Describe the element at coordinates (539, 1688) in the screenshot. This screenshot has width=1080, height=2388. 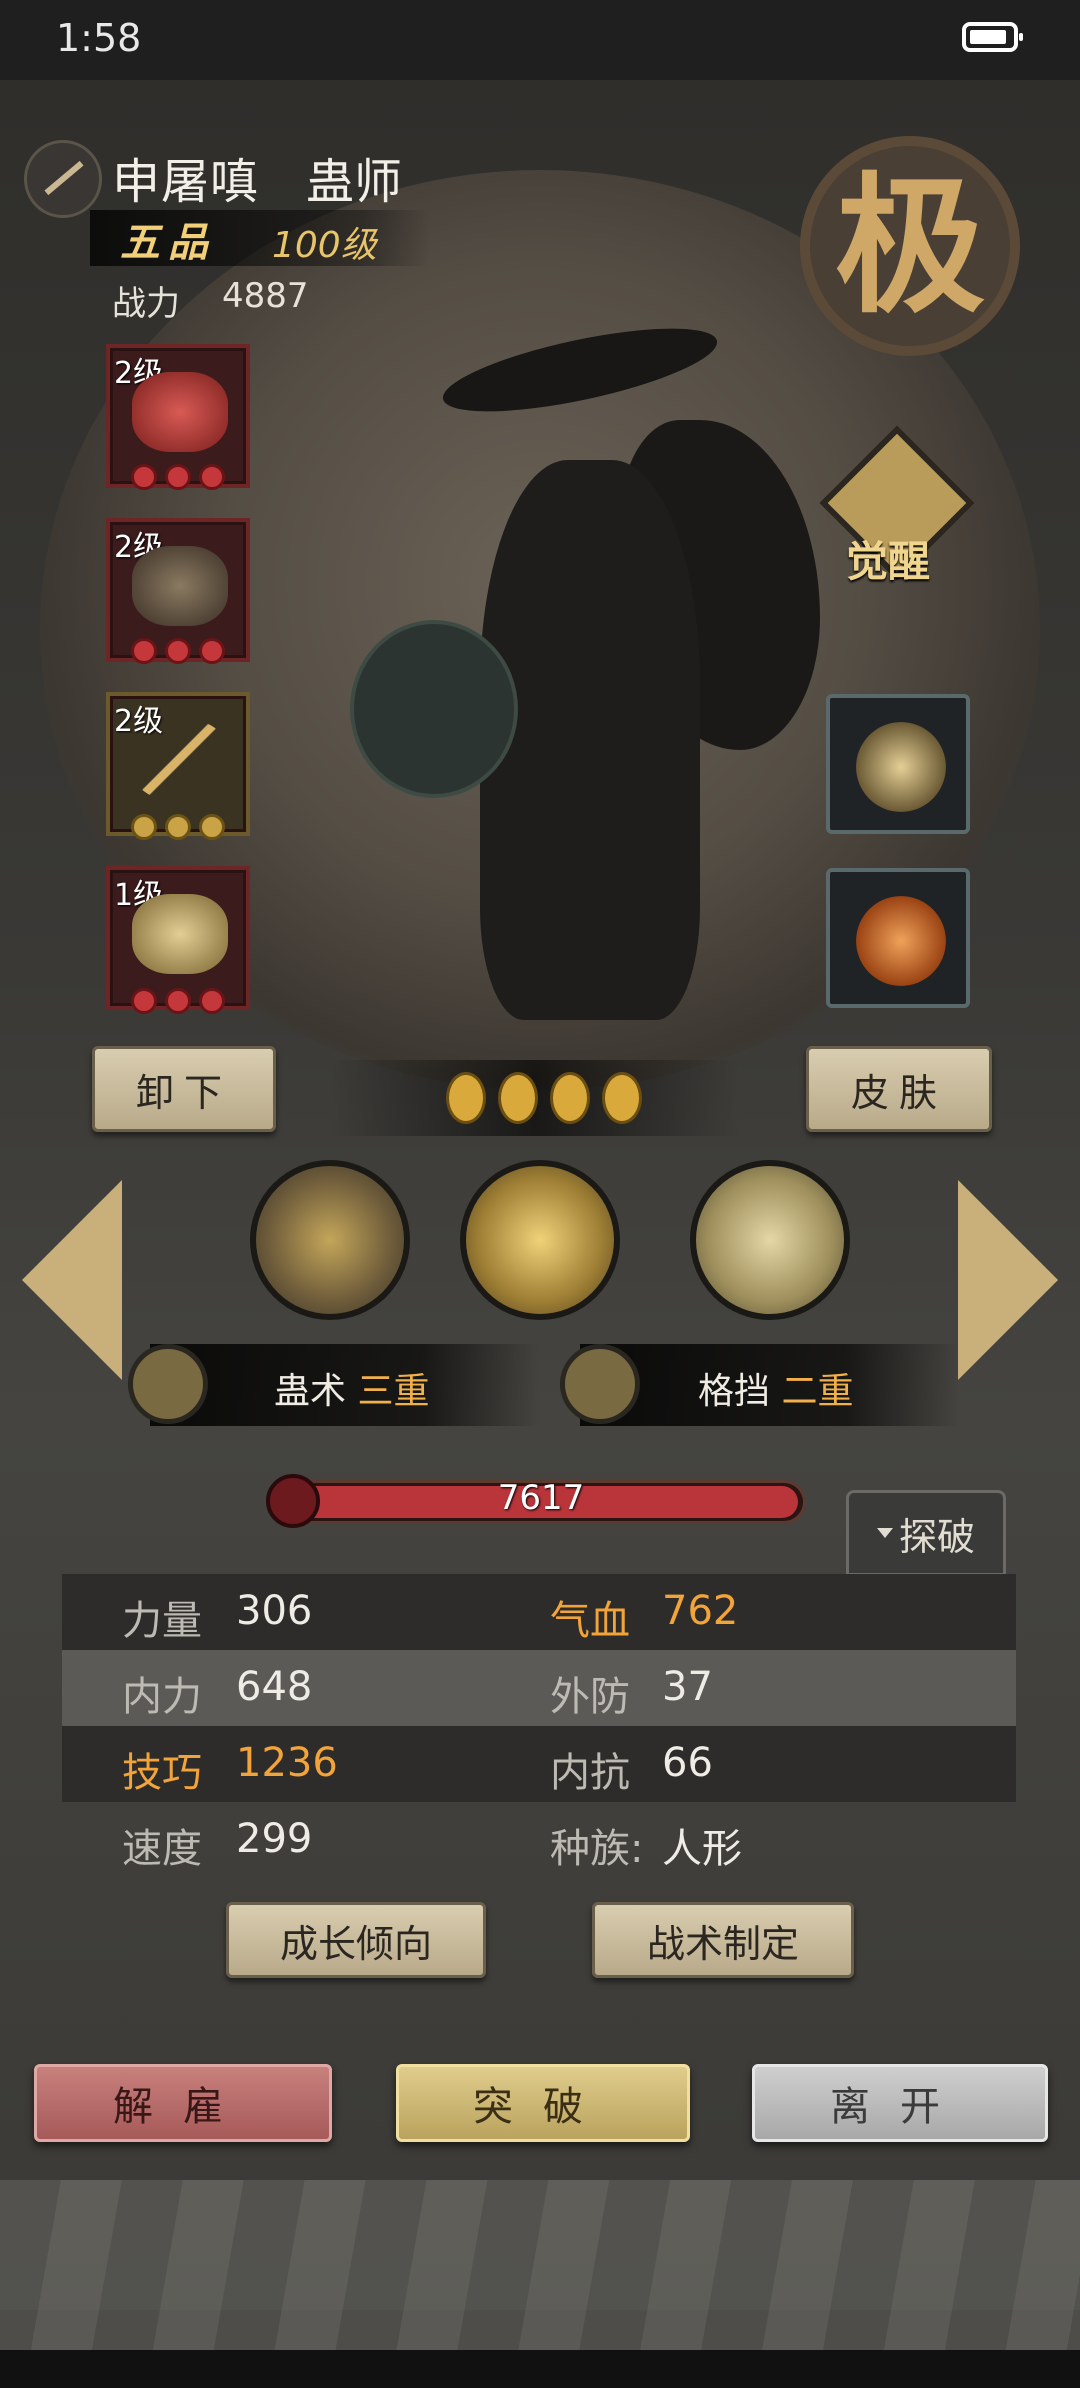
I see `stats-row: 内力 648 外防 37` at that location.